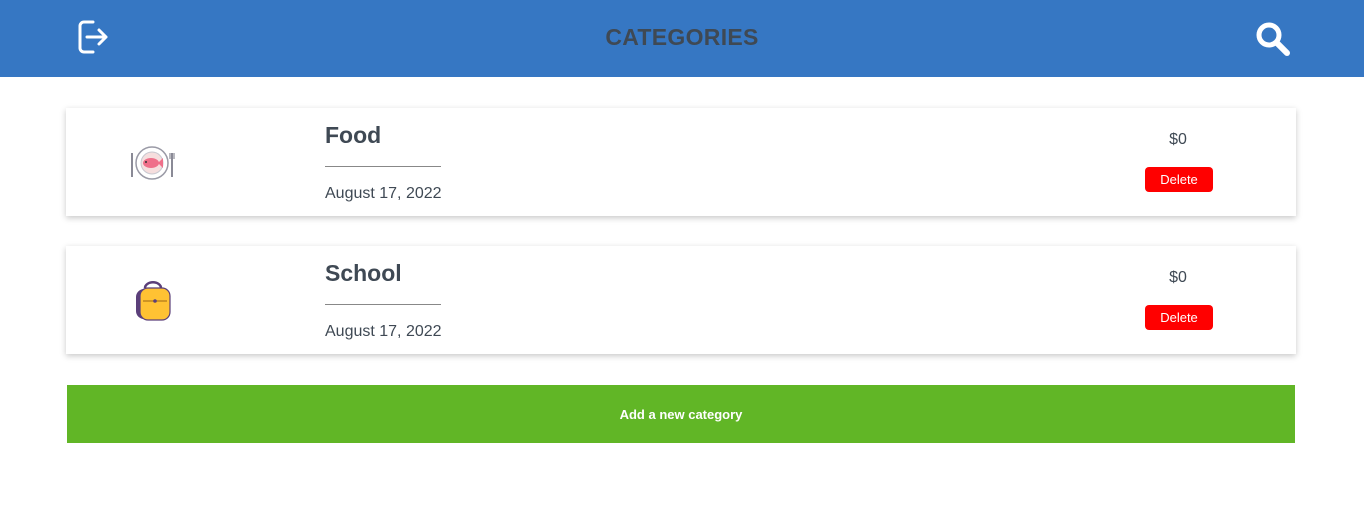 Image resolution: width=1364 pixels, height=523 pixels. I want to click on page-title: CATEGORIES, so click(682, 37).